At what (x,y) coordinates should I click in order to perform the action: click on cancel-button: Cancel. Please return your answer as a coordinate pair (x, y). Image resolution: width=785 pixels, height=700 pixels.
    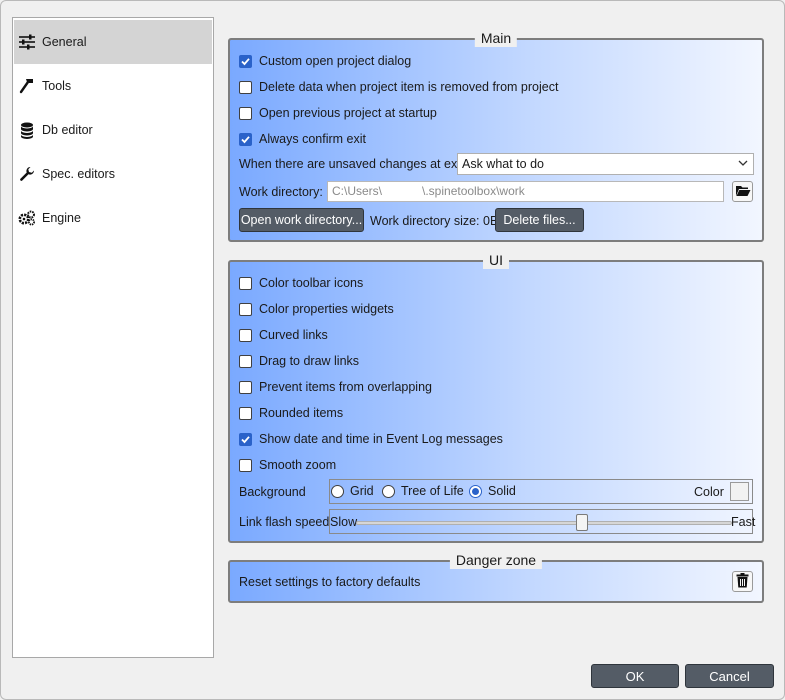
    Looking at the image, I should click on (729, 676).